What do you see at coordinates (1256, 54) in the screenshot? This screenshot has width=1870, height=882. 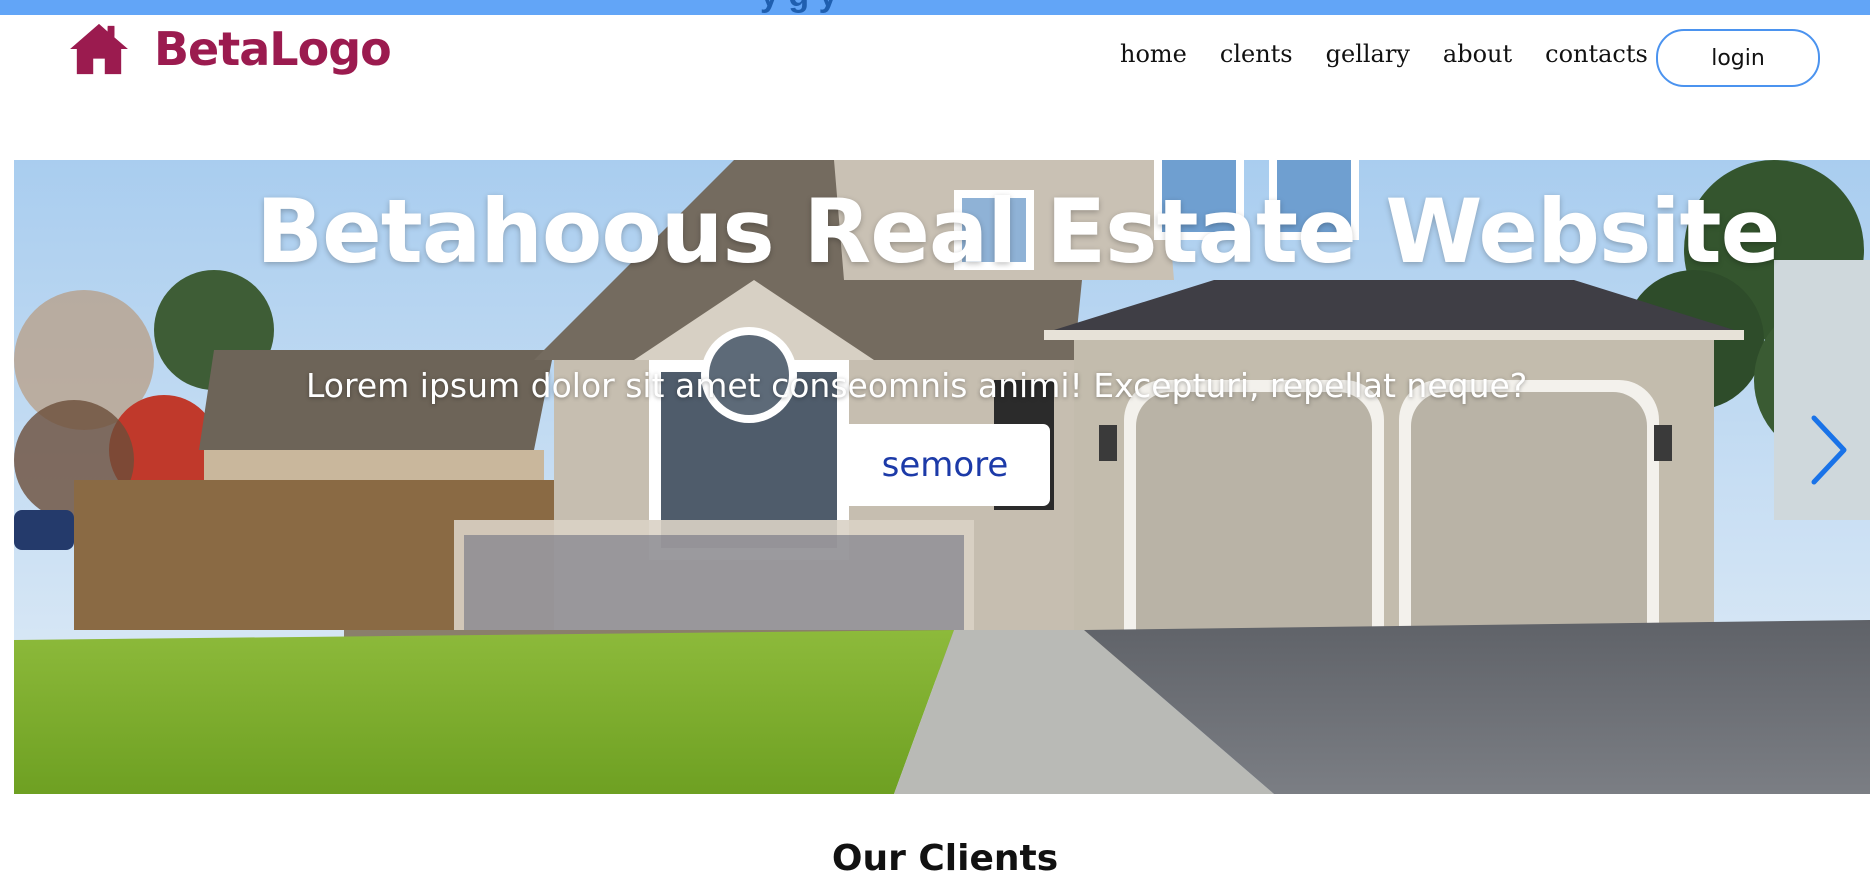 I see `nav-link-clients: clents` at bounding box center [1256, 54].